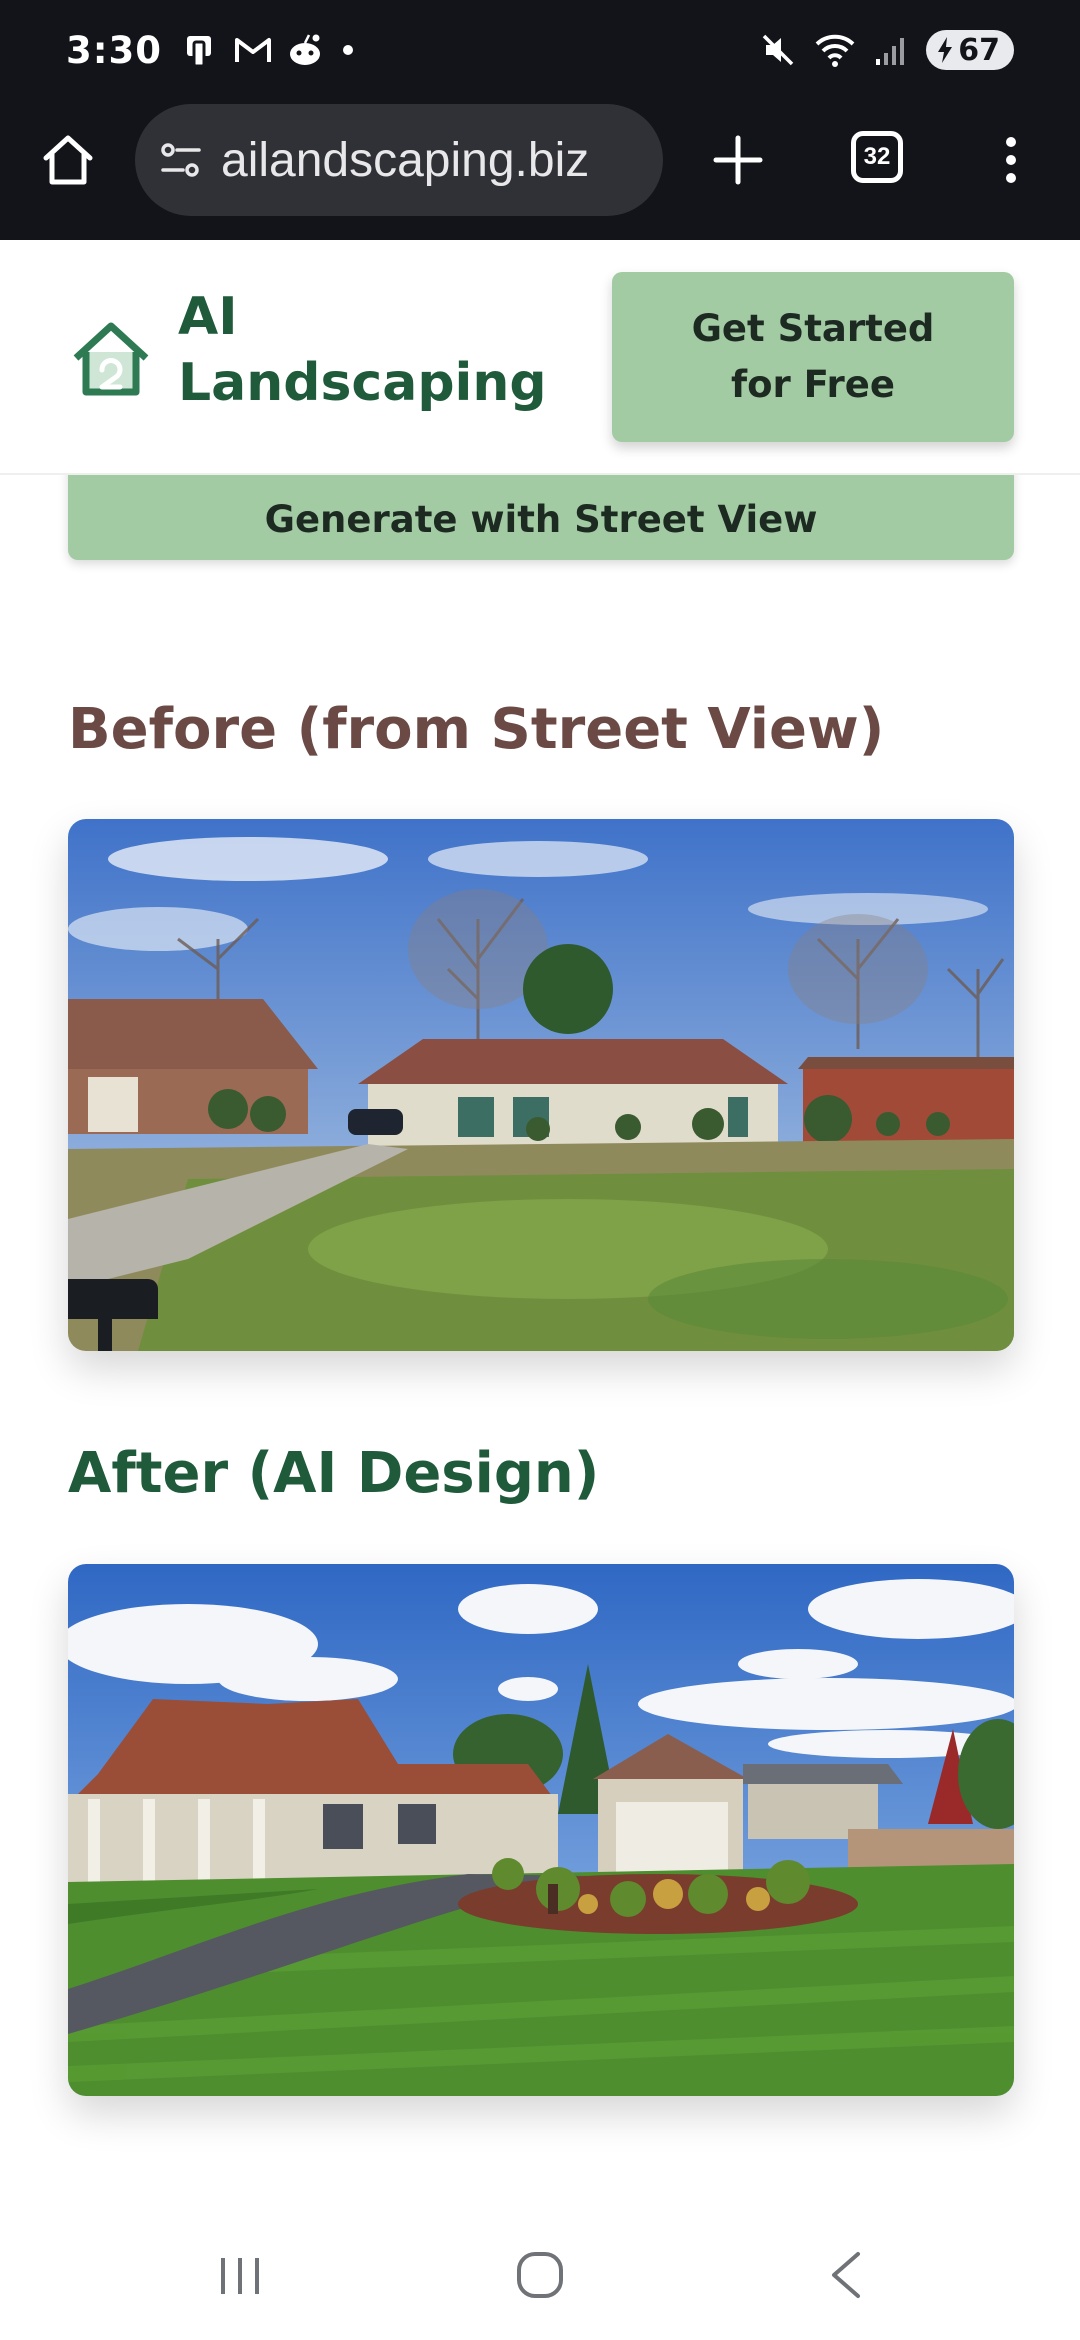 The height and width of the screenshot is (2340, 1080). Describe the element at coordinates (813, 328) in the screenshot. I see `cta-line-1: Get Started` at that location.